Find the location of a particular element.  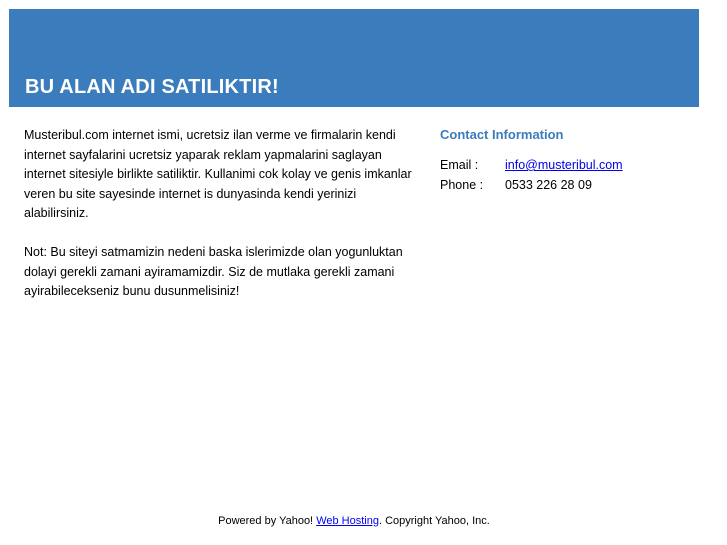

web-hosting-link: Web Hosting is located at coordinates (347, 521).